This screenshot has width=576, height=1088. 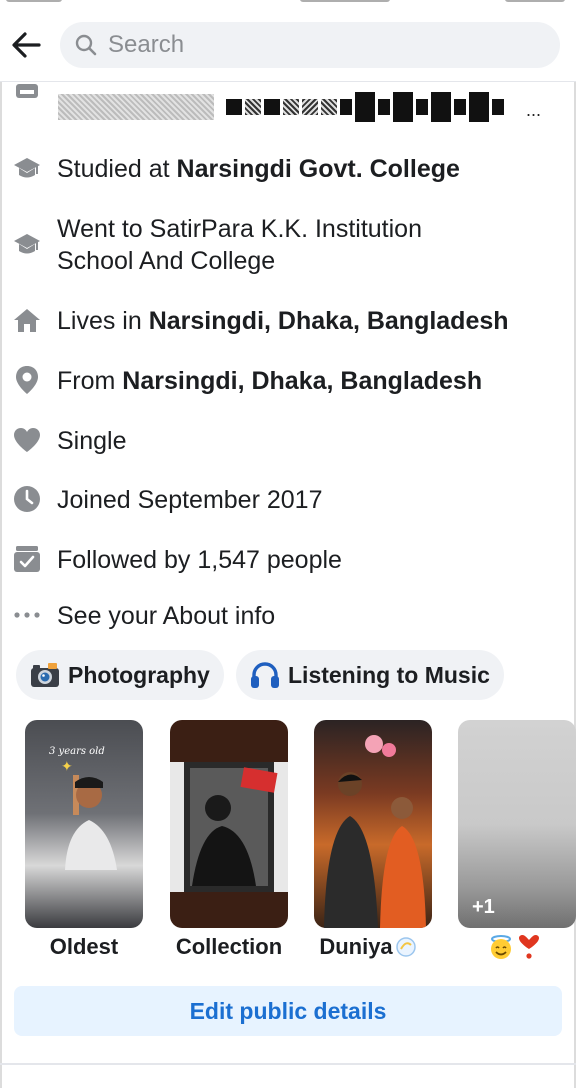 What do you see at coordinates (117, 169) in the screenshot?
I see `about-item-prefix: Studied at` at bounding box center [117, 169].